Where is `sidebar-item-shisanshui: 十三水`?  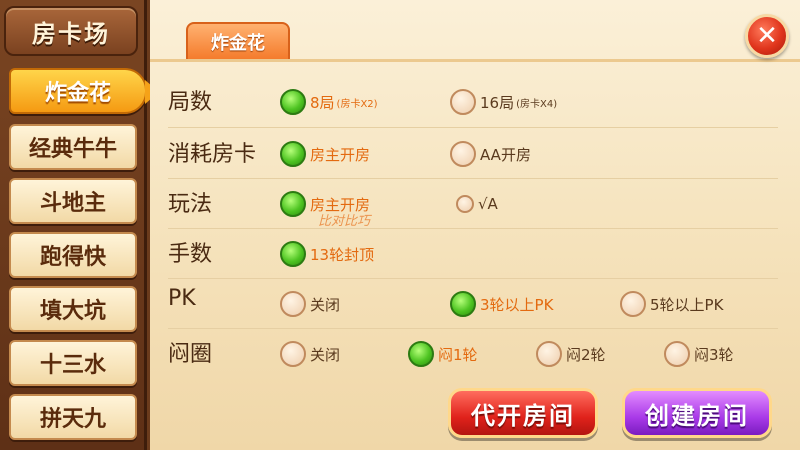 sidebar-item-shisanshui: 十三水 is located at coordinates (73, 363).